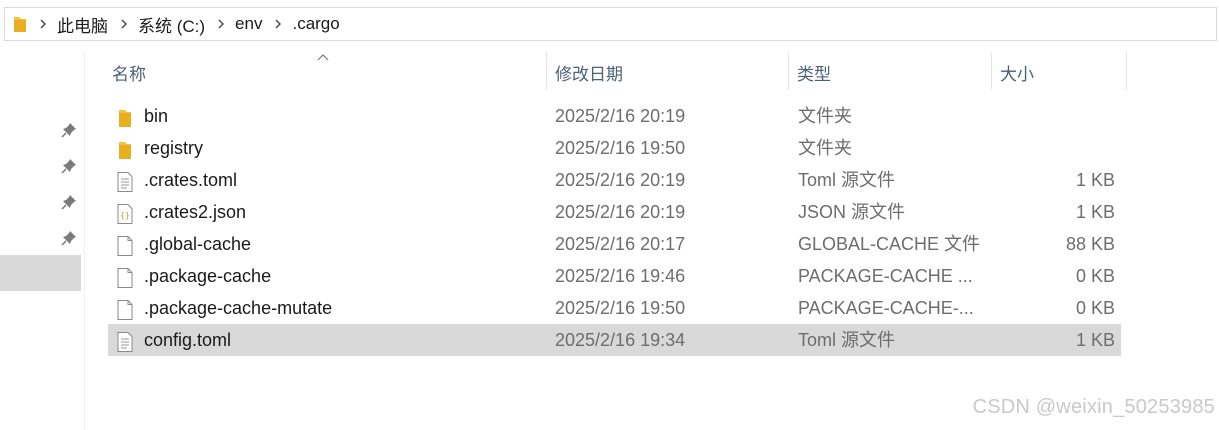 This screenshot has width=1219, height=430. Describe the element at coordinates (852, 212) in the screenshot. I see `file-type: JSON 源文件` at that location.